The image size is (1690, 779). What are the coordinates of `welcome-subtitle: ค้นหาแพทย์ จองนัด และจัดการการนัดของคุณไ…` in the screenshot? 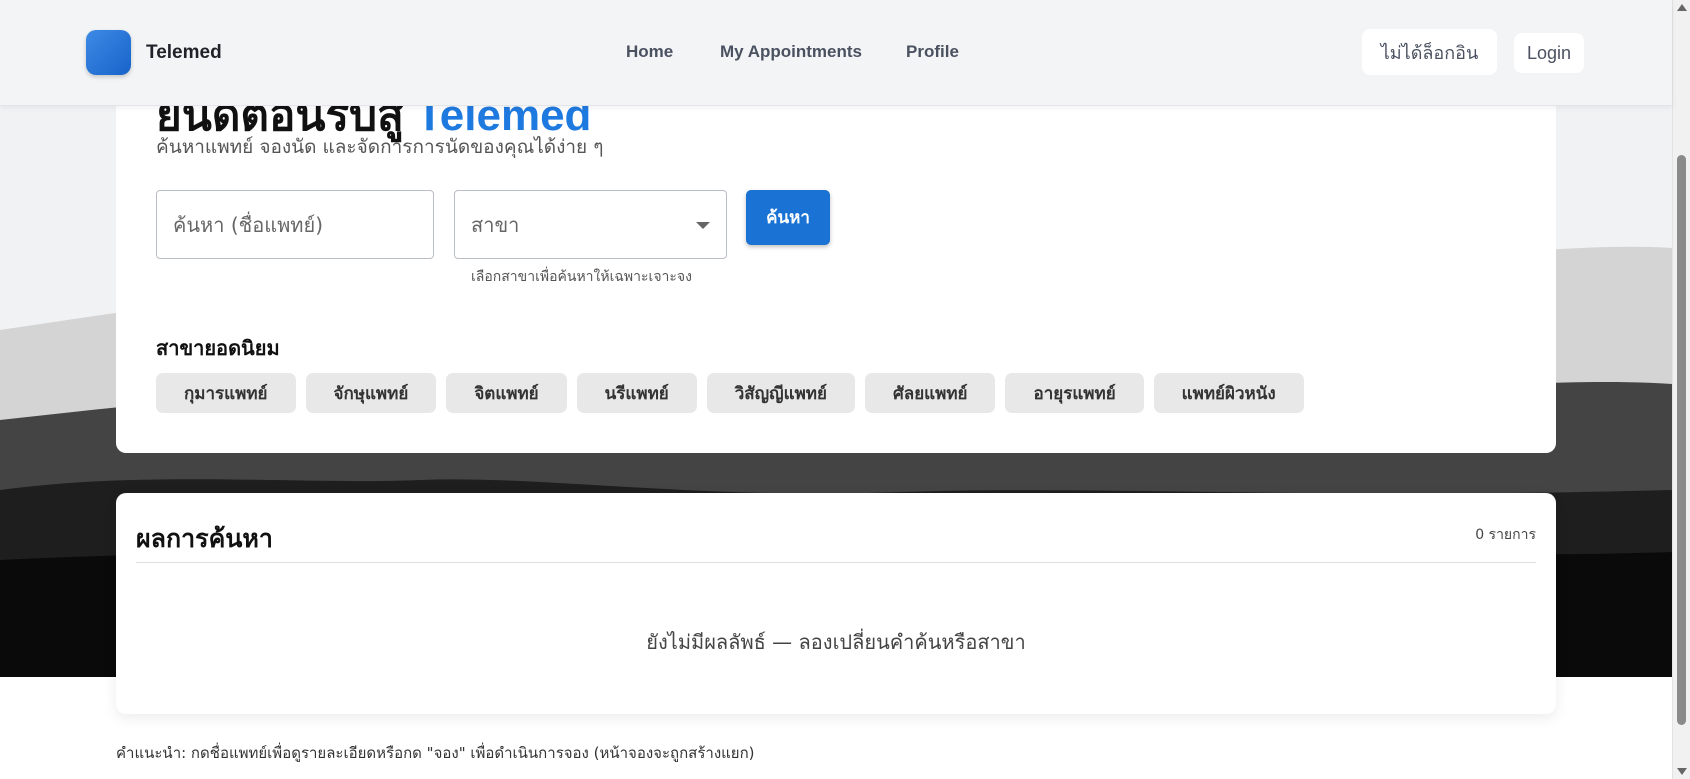 It's located at (380, 147).